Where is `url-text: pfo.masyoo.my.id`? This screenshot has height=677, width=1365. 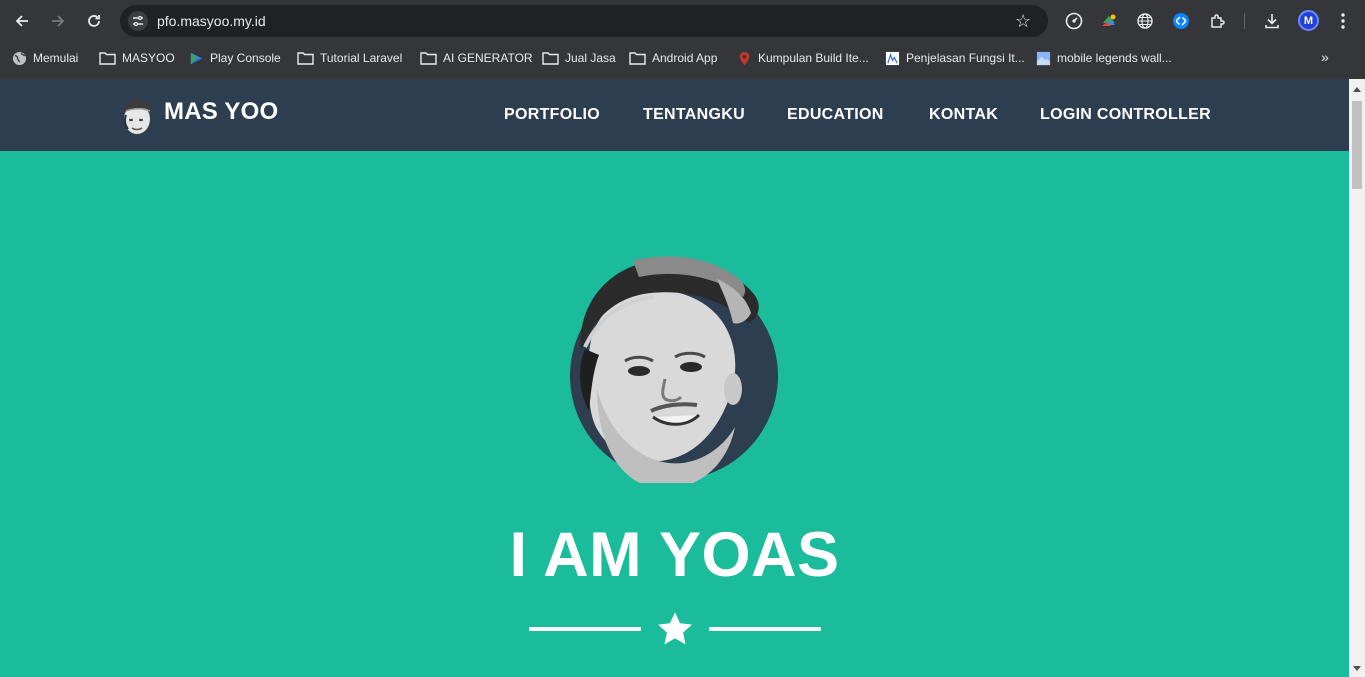
url-text: pfo.masyoo.my.id is located at coordinates (211, 21).